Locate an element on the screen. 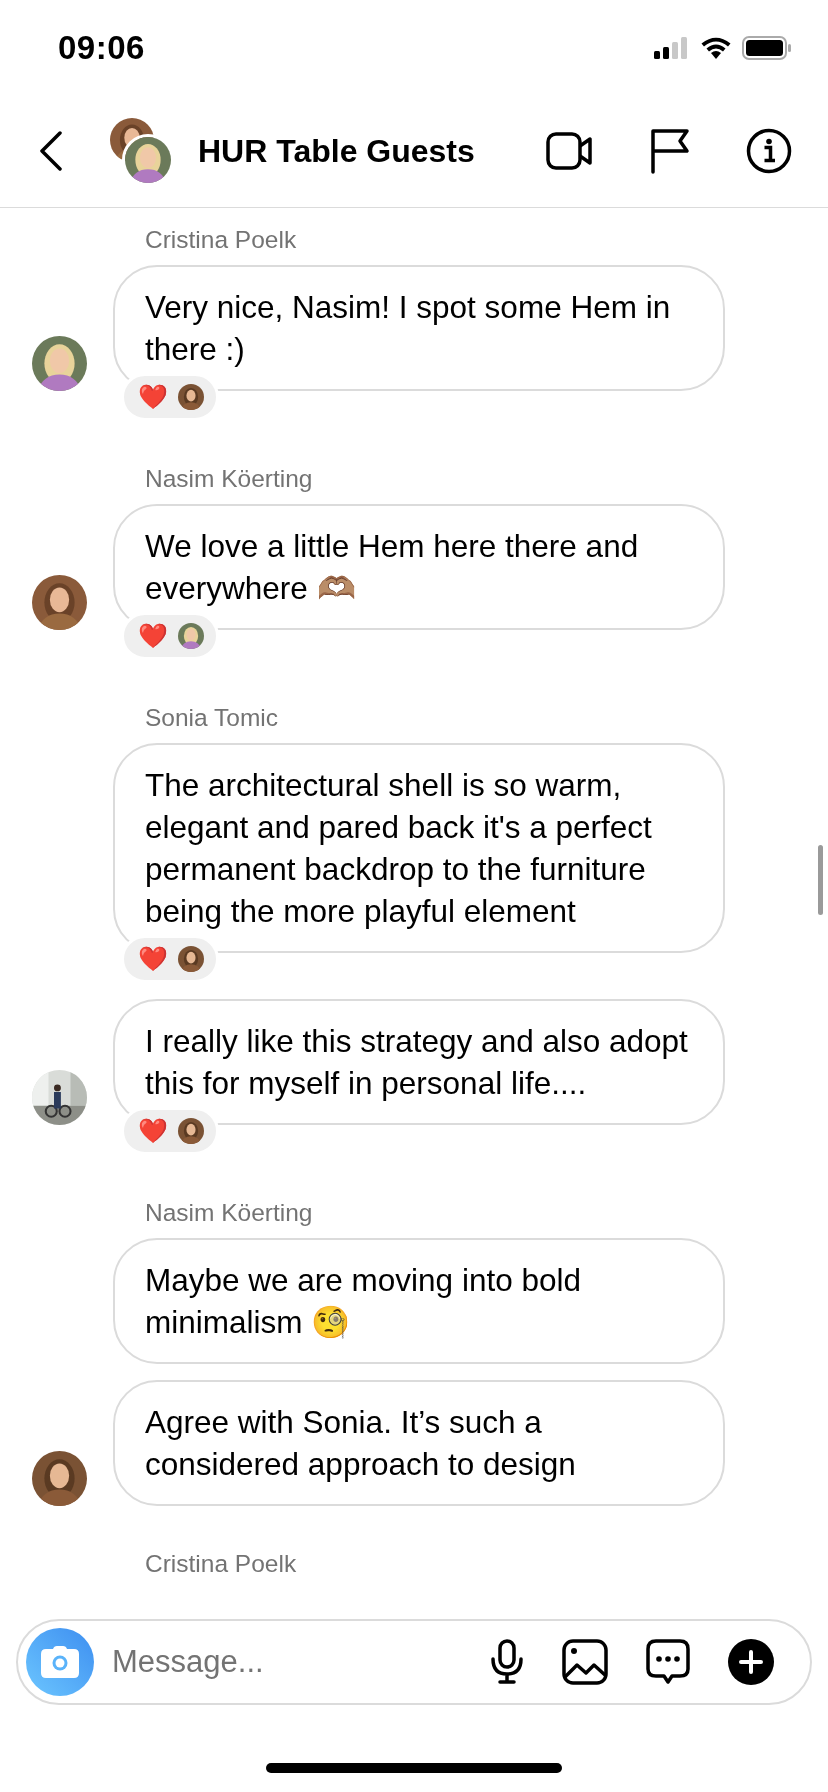 The height and width of the screenshot is (1792, 828). info-icon is located at coordinates (769, 151).